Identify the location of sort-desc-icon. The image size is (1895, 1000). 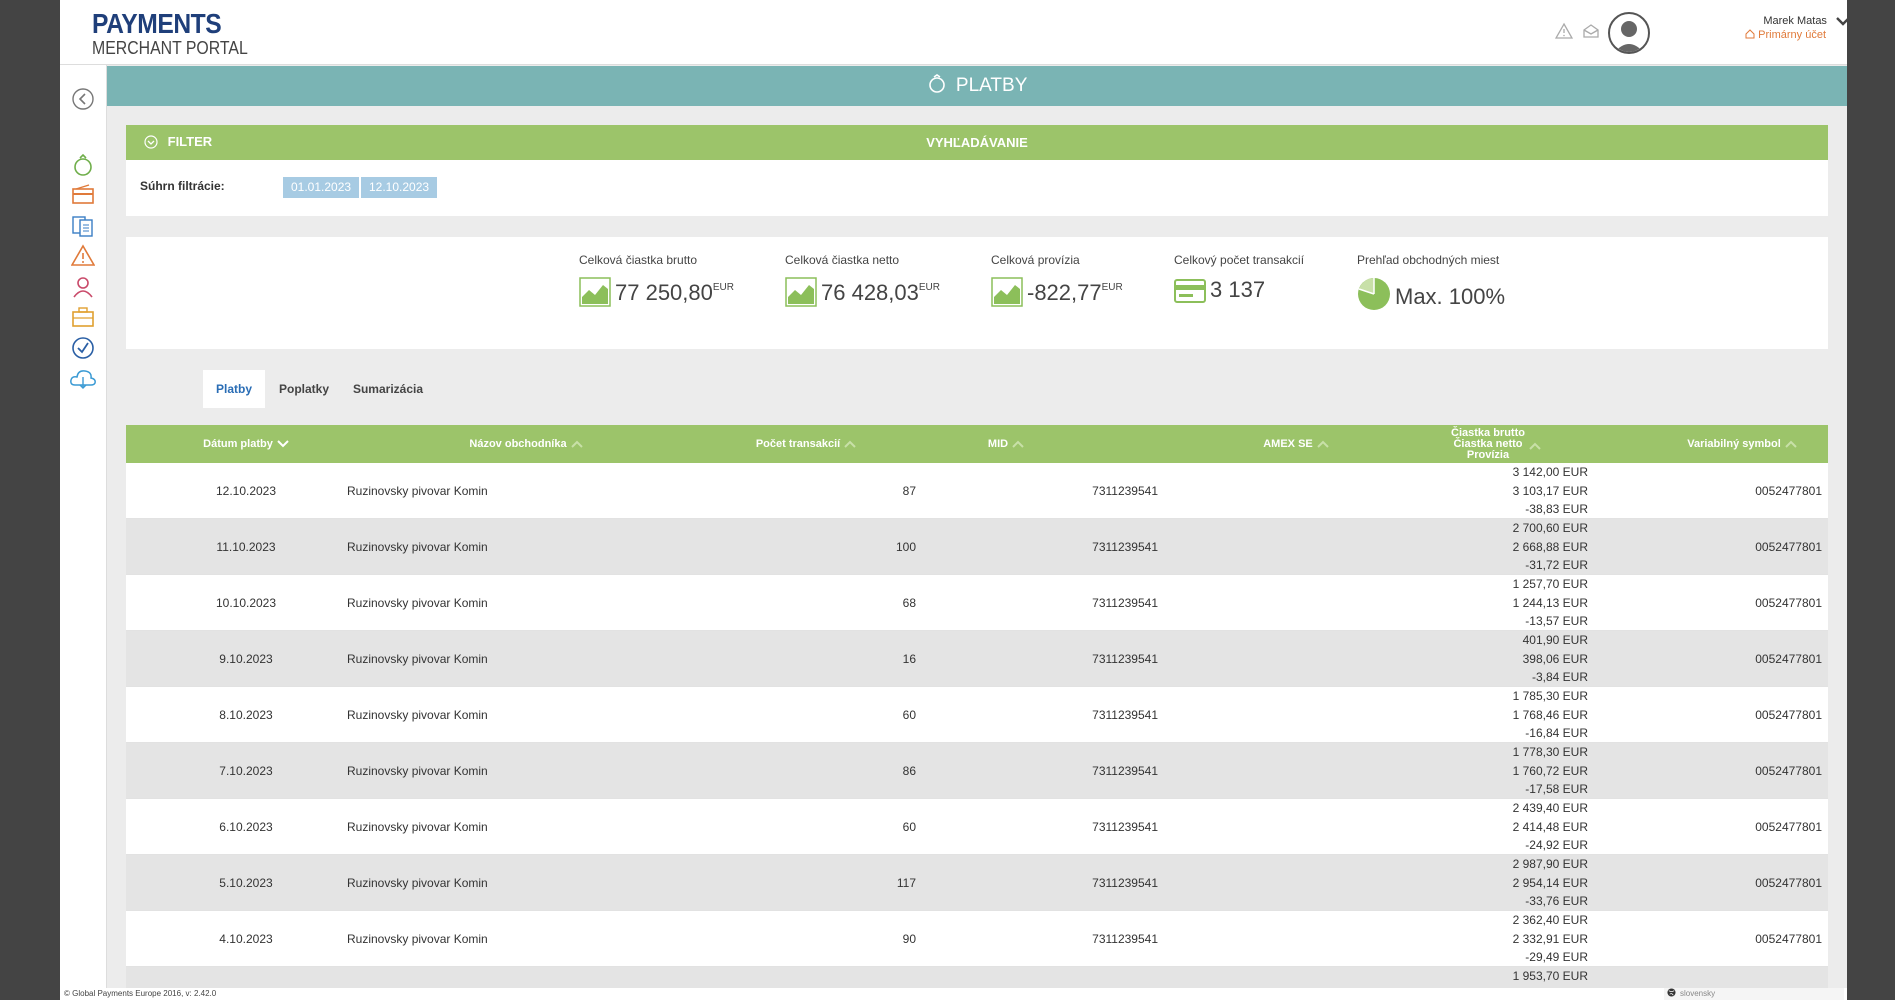
(283, 444).